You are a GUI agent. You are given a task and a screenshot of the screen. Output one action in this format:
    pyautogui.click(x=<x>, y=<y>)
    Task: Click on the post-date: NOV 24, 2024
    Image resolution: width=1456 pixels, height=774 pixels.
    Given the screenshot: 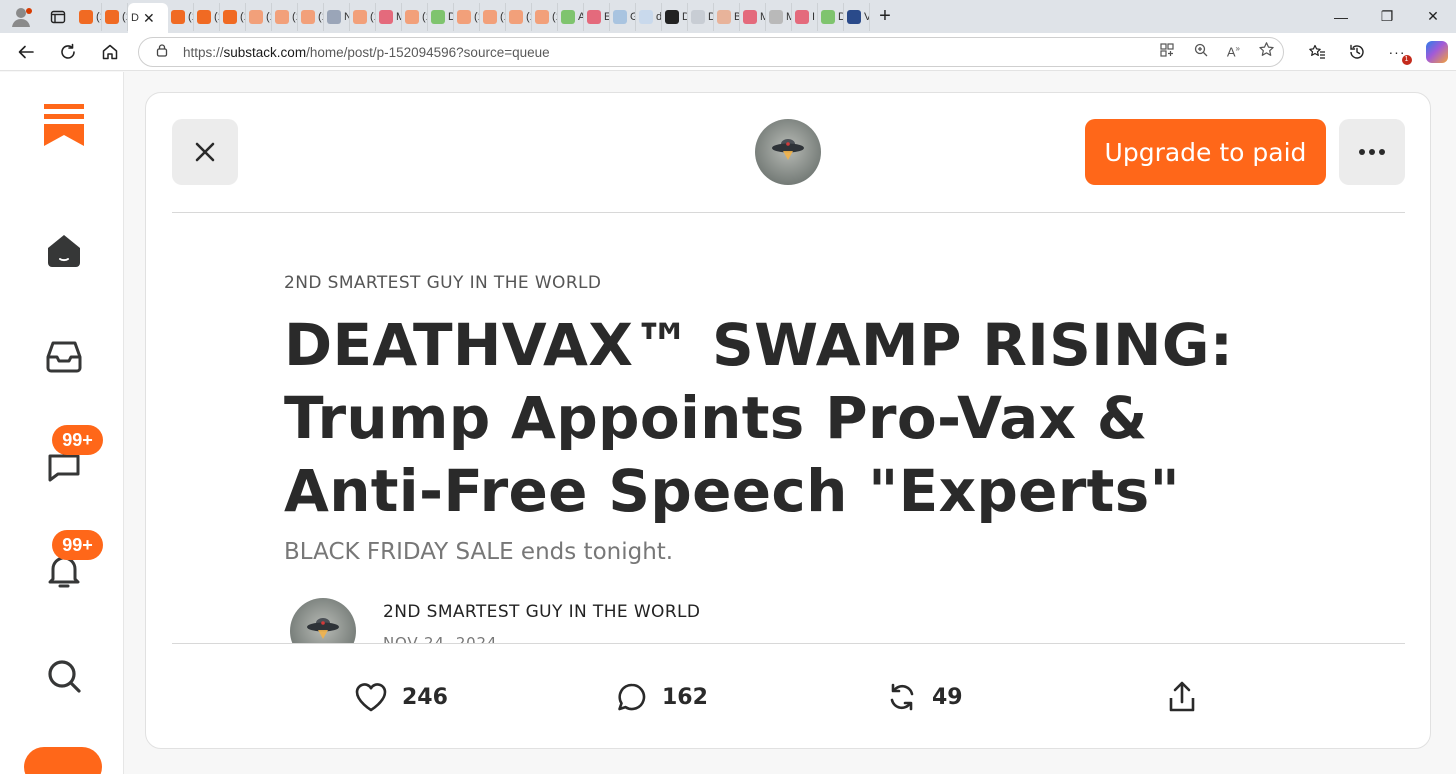 What is the action you would take?
    pyautogui.click(x=440, y=638)
    